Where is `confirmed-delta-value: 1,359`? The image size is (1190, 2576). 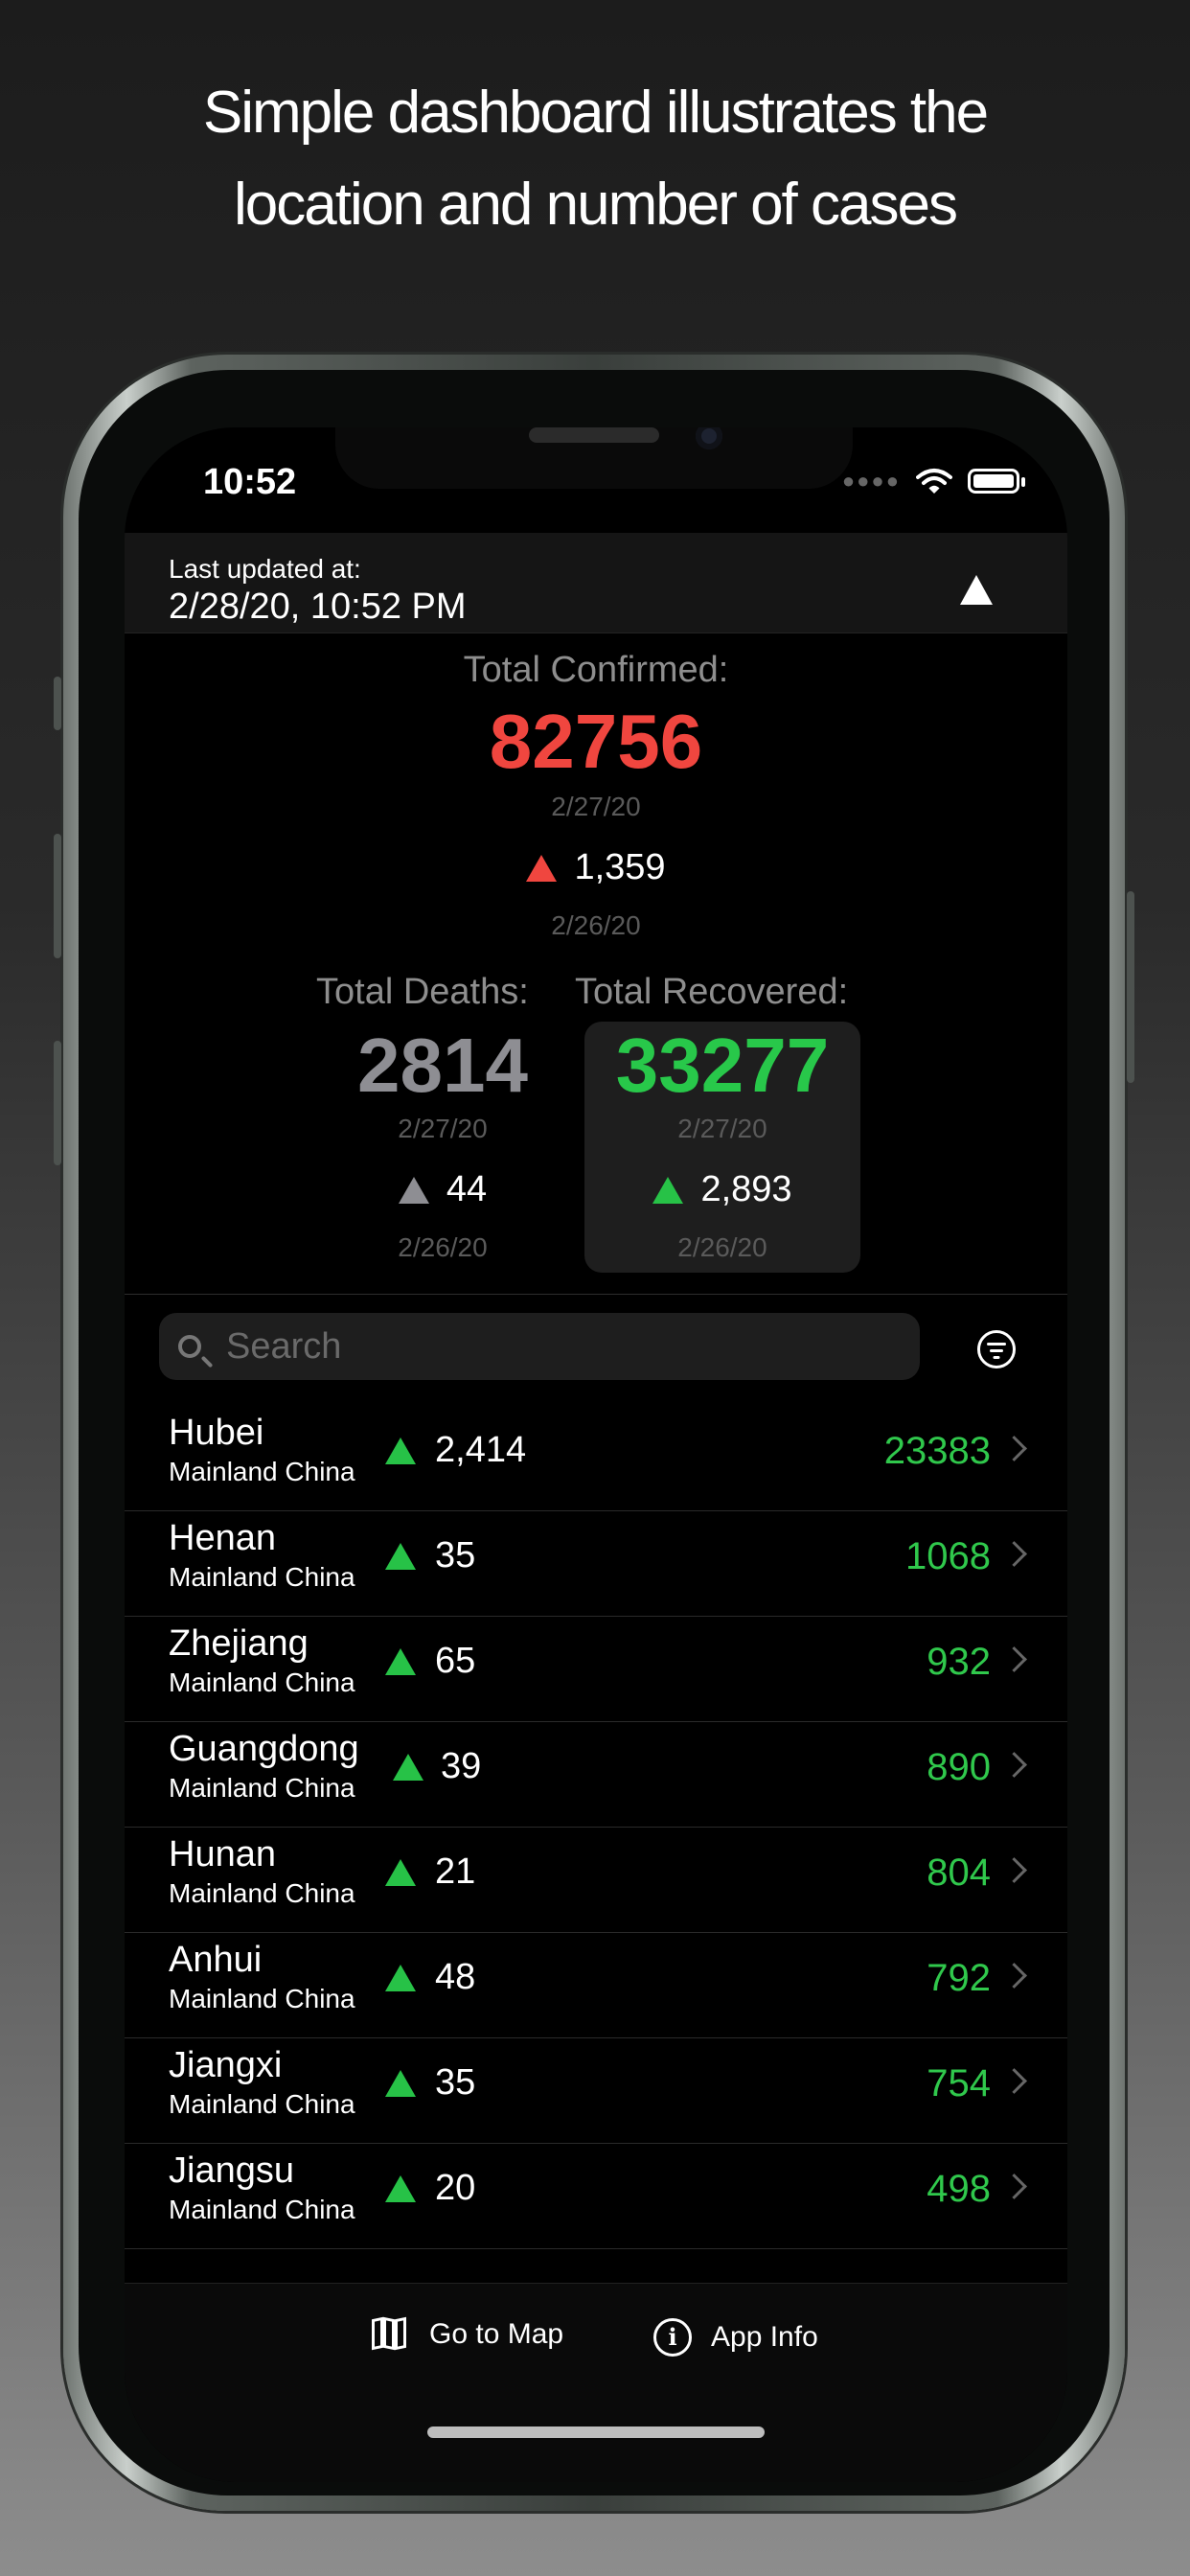 confirmed-delta-value: 1,359 is located at coordinates (620, 867).